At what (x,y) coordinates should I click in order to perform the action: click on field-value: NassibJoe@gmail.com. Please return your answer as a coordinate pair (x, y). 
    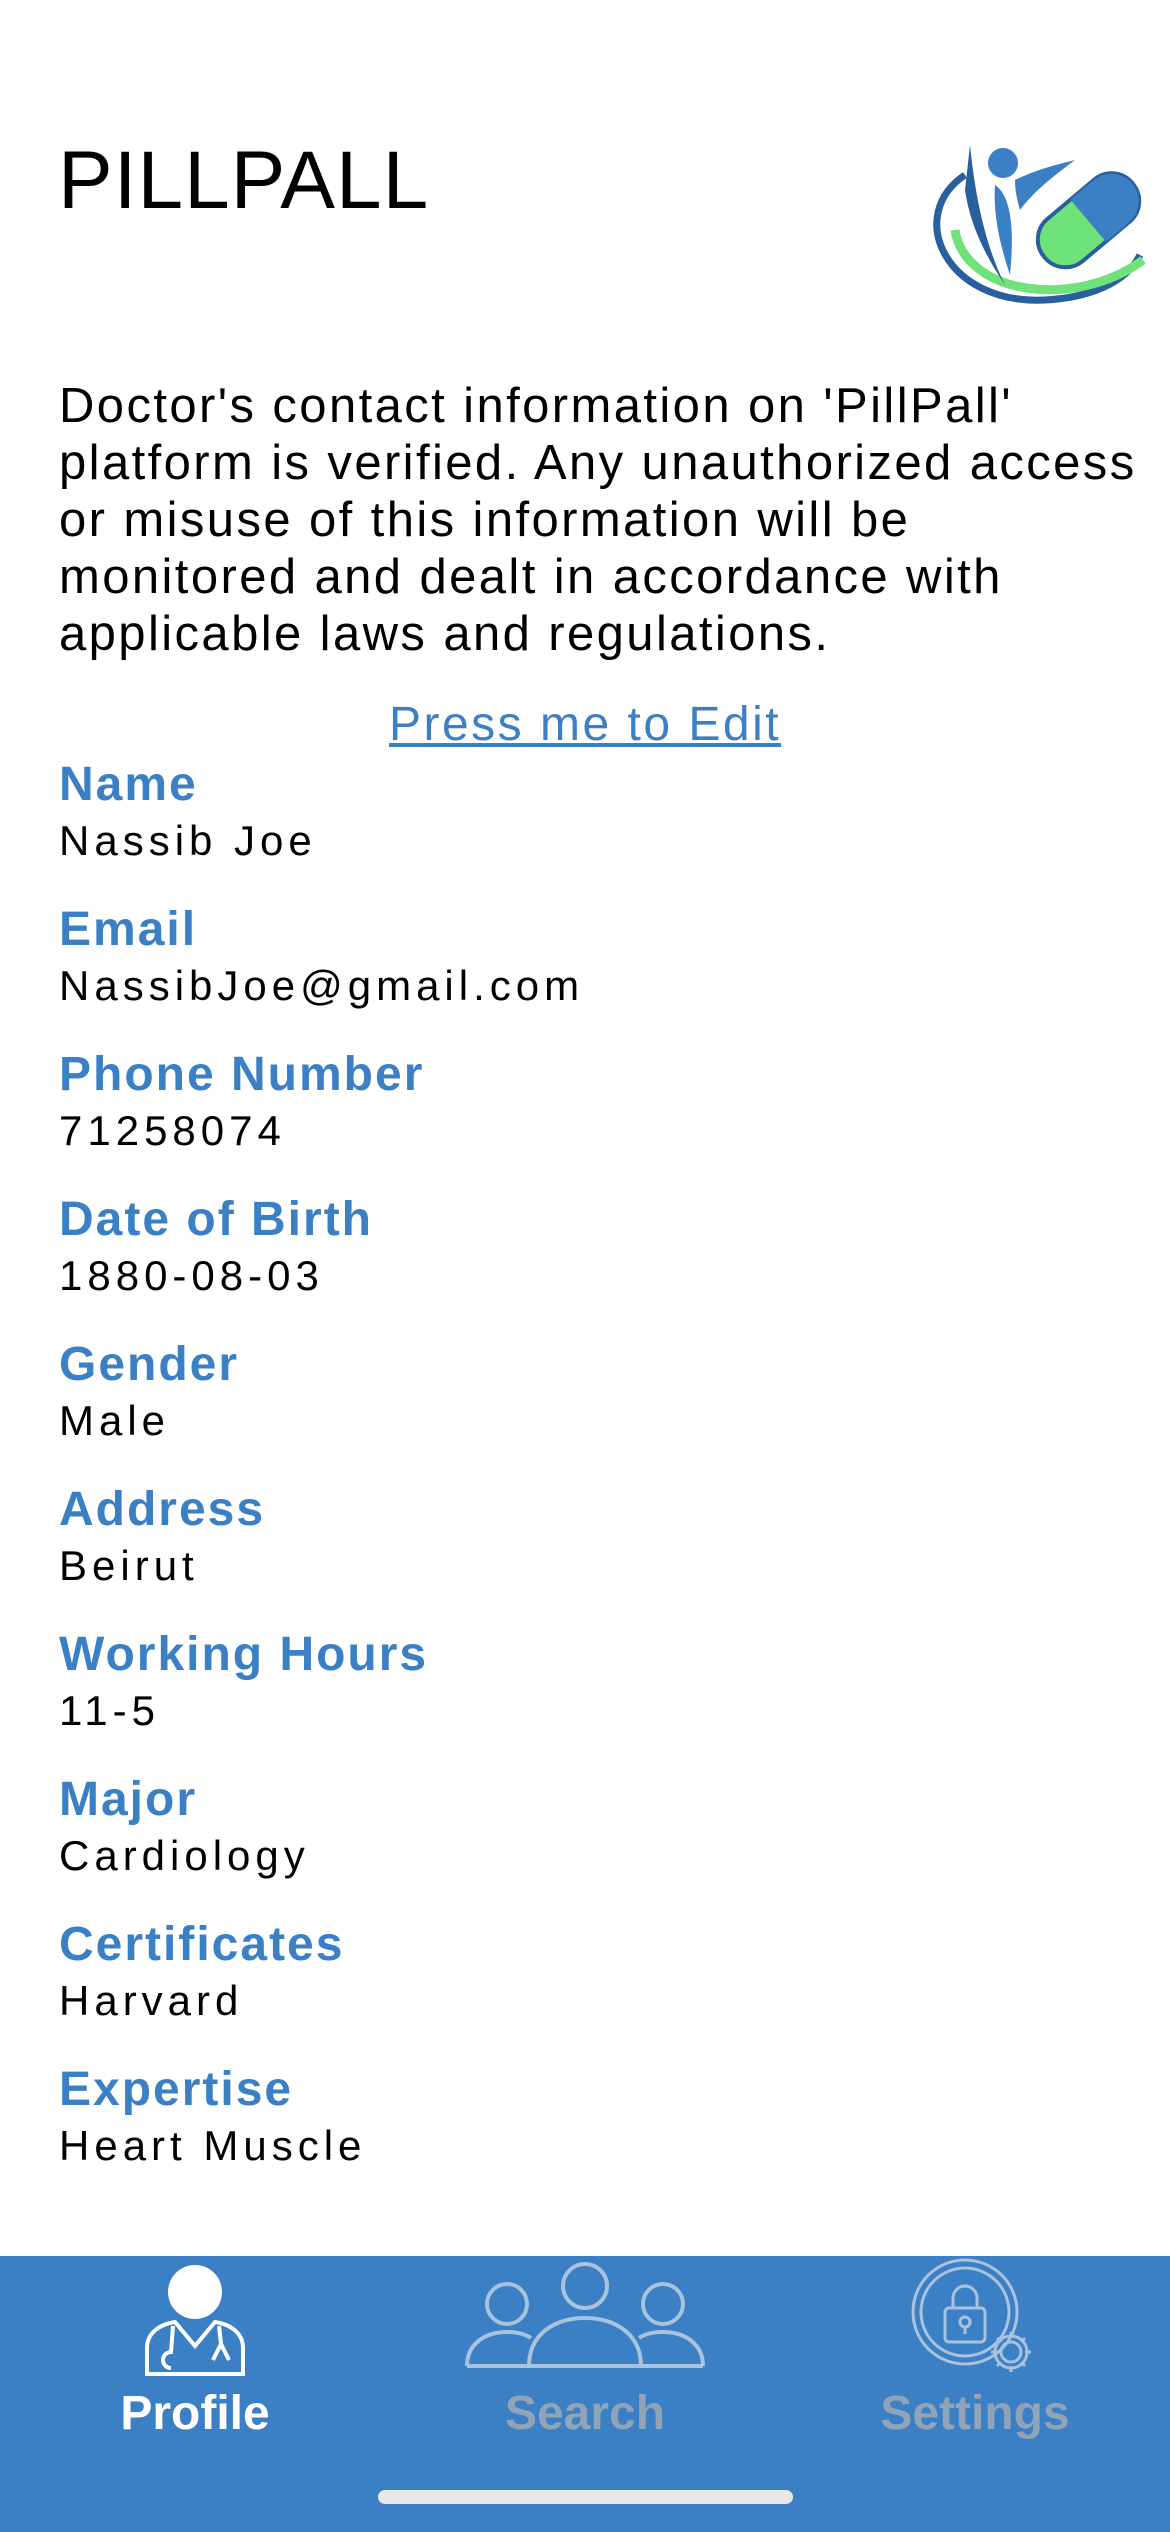
    Looking at the image, I should click on (322, 985).